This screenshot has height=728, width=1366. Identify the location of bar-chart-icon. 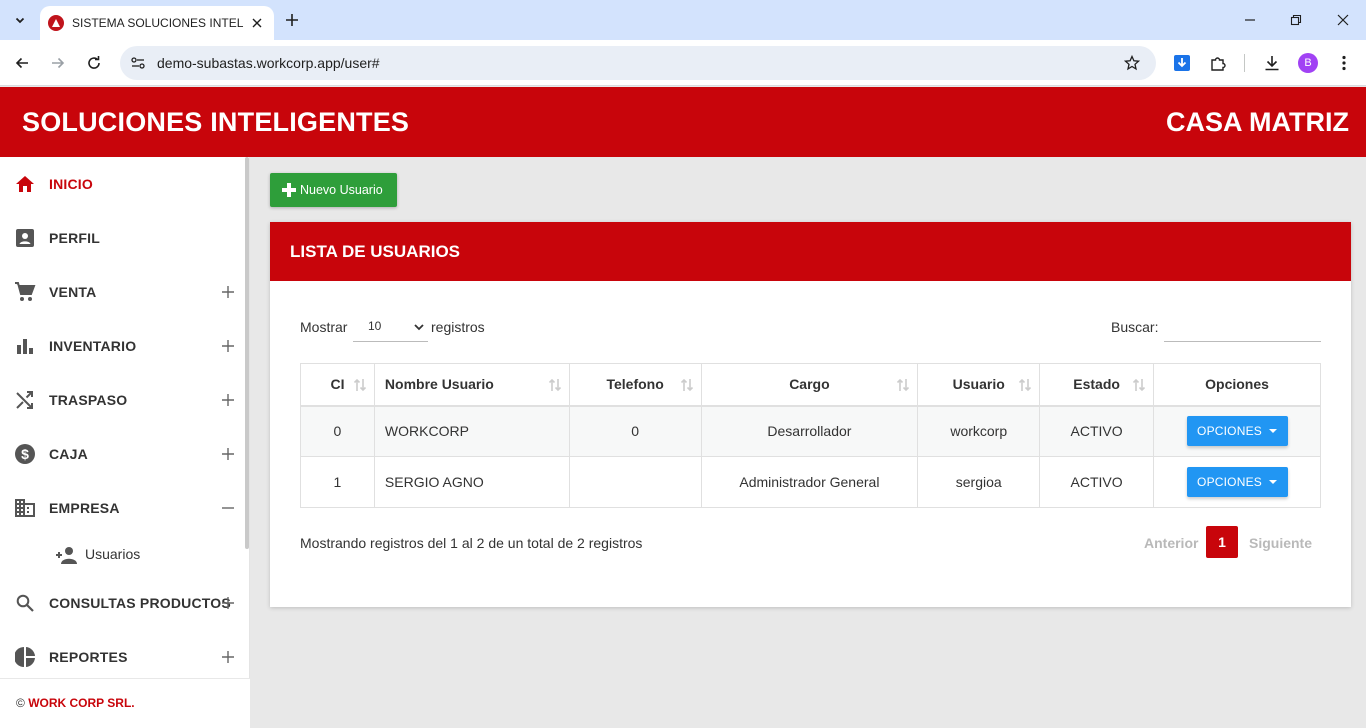
(25, 346).